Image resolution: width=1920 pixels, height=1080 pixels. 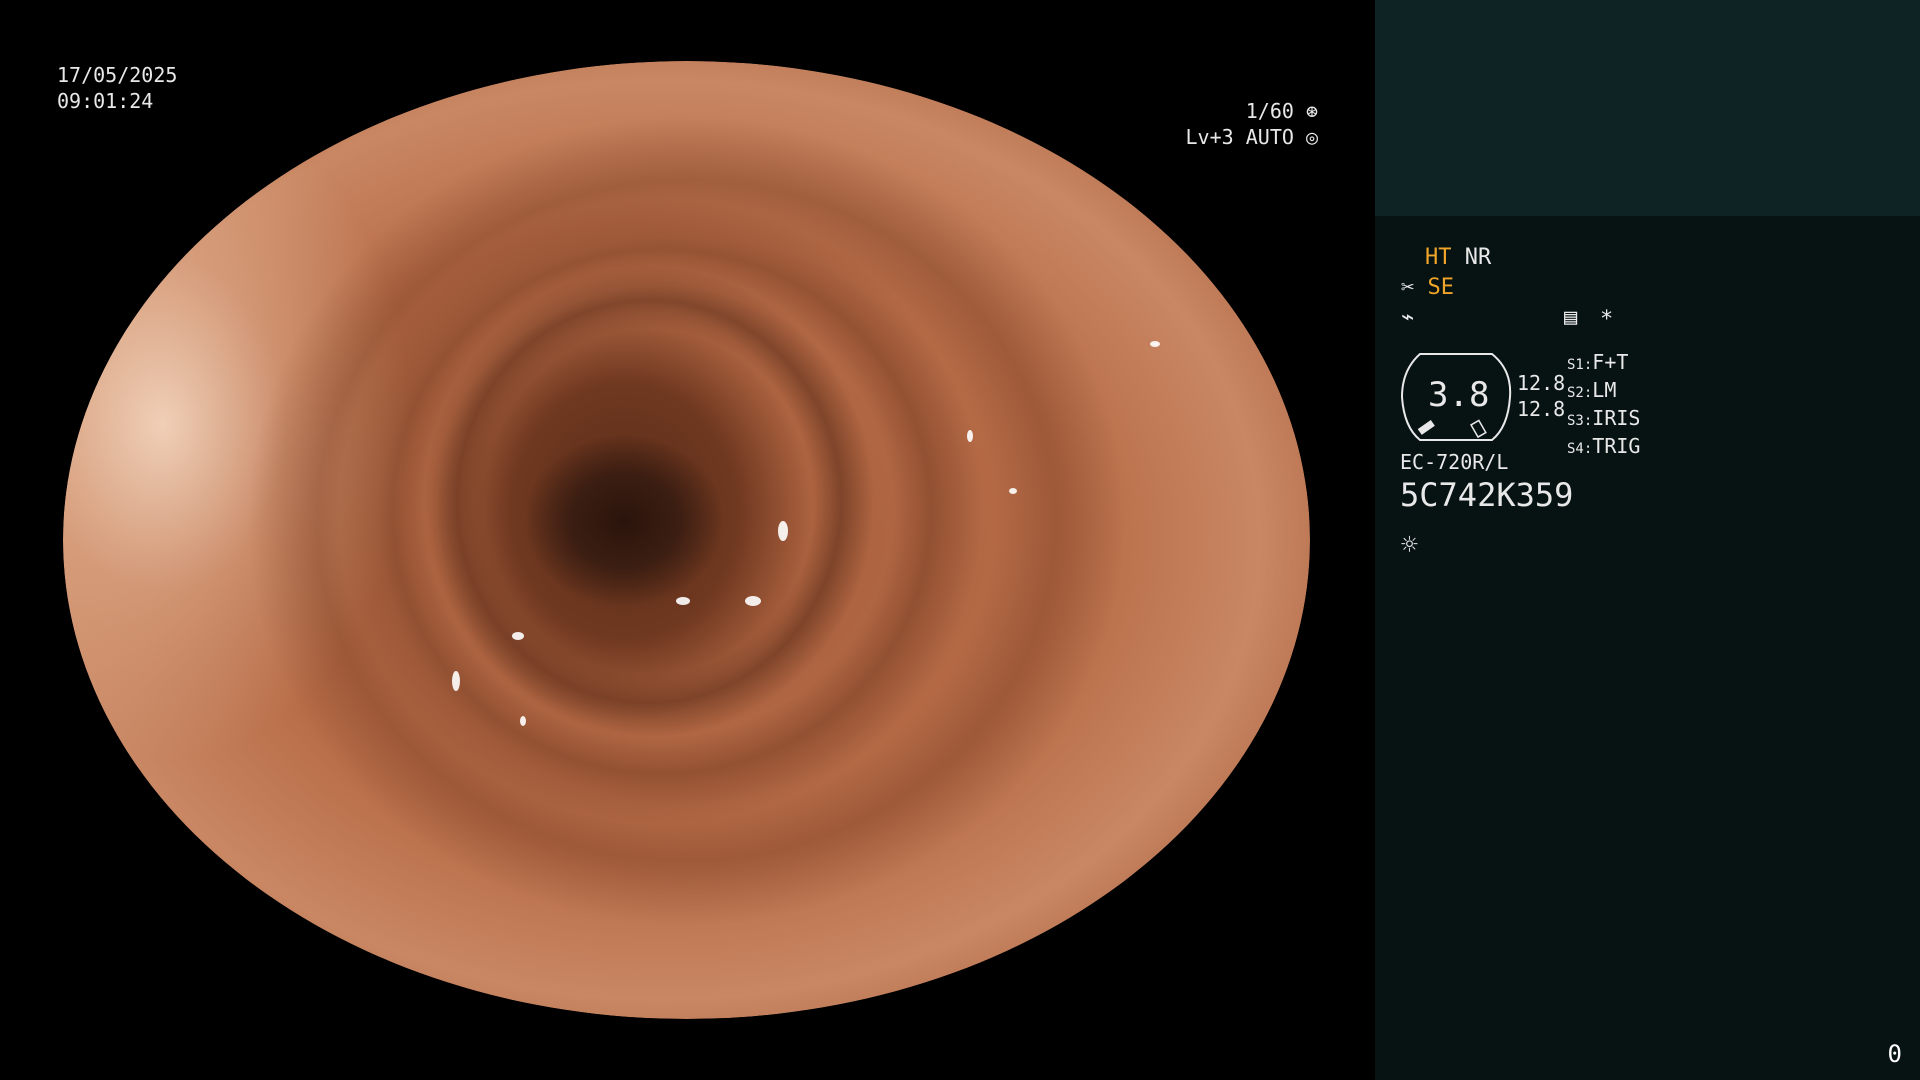 I want to click on lightning-icon: ⌁, so click(x=1408, y=317).